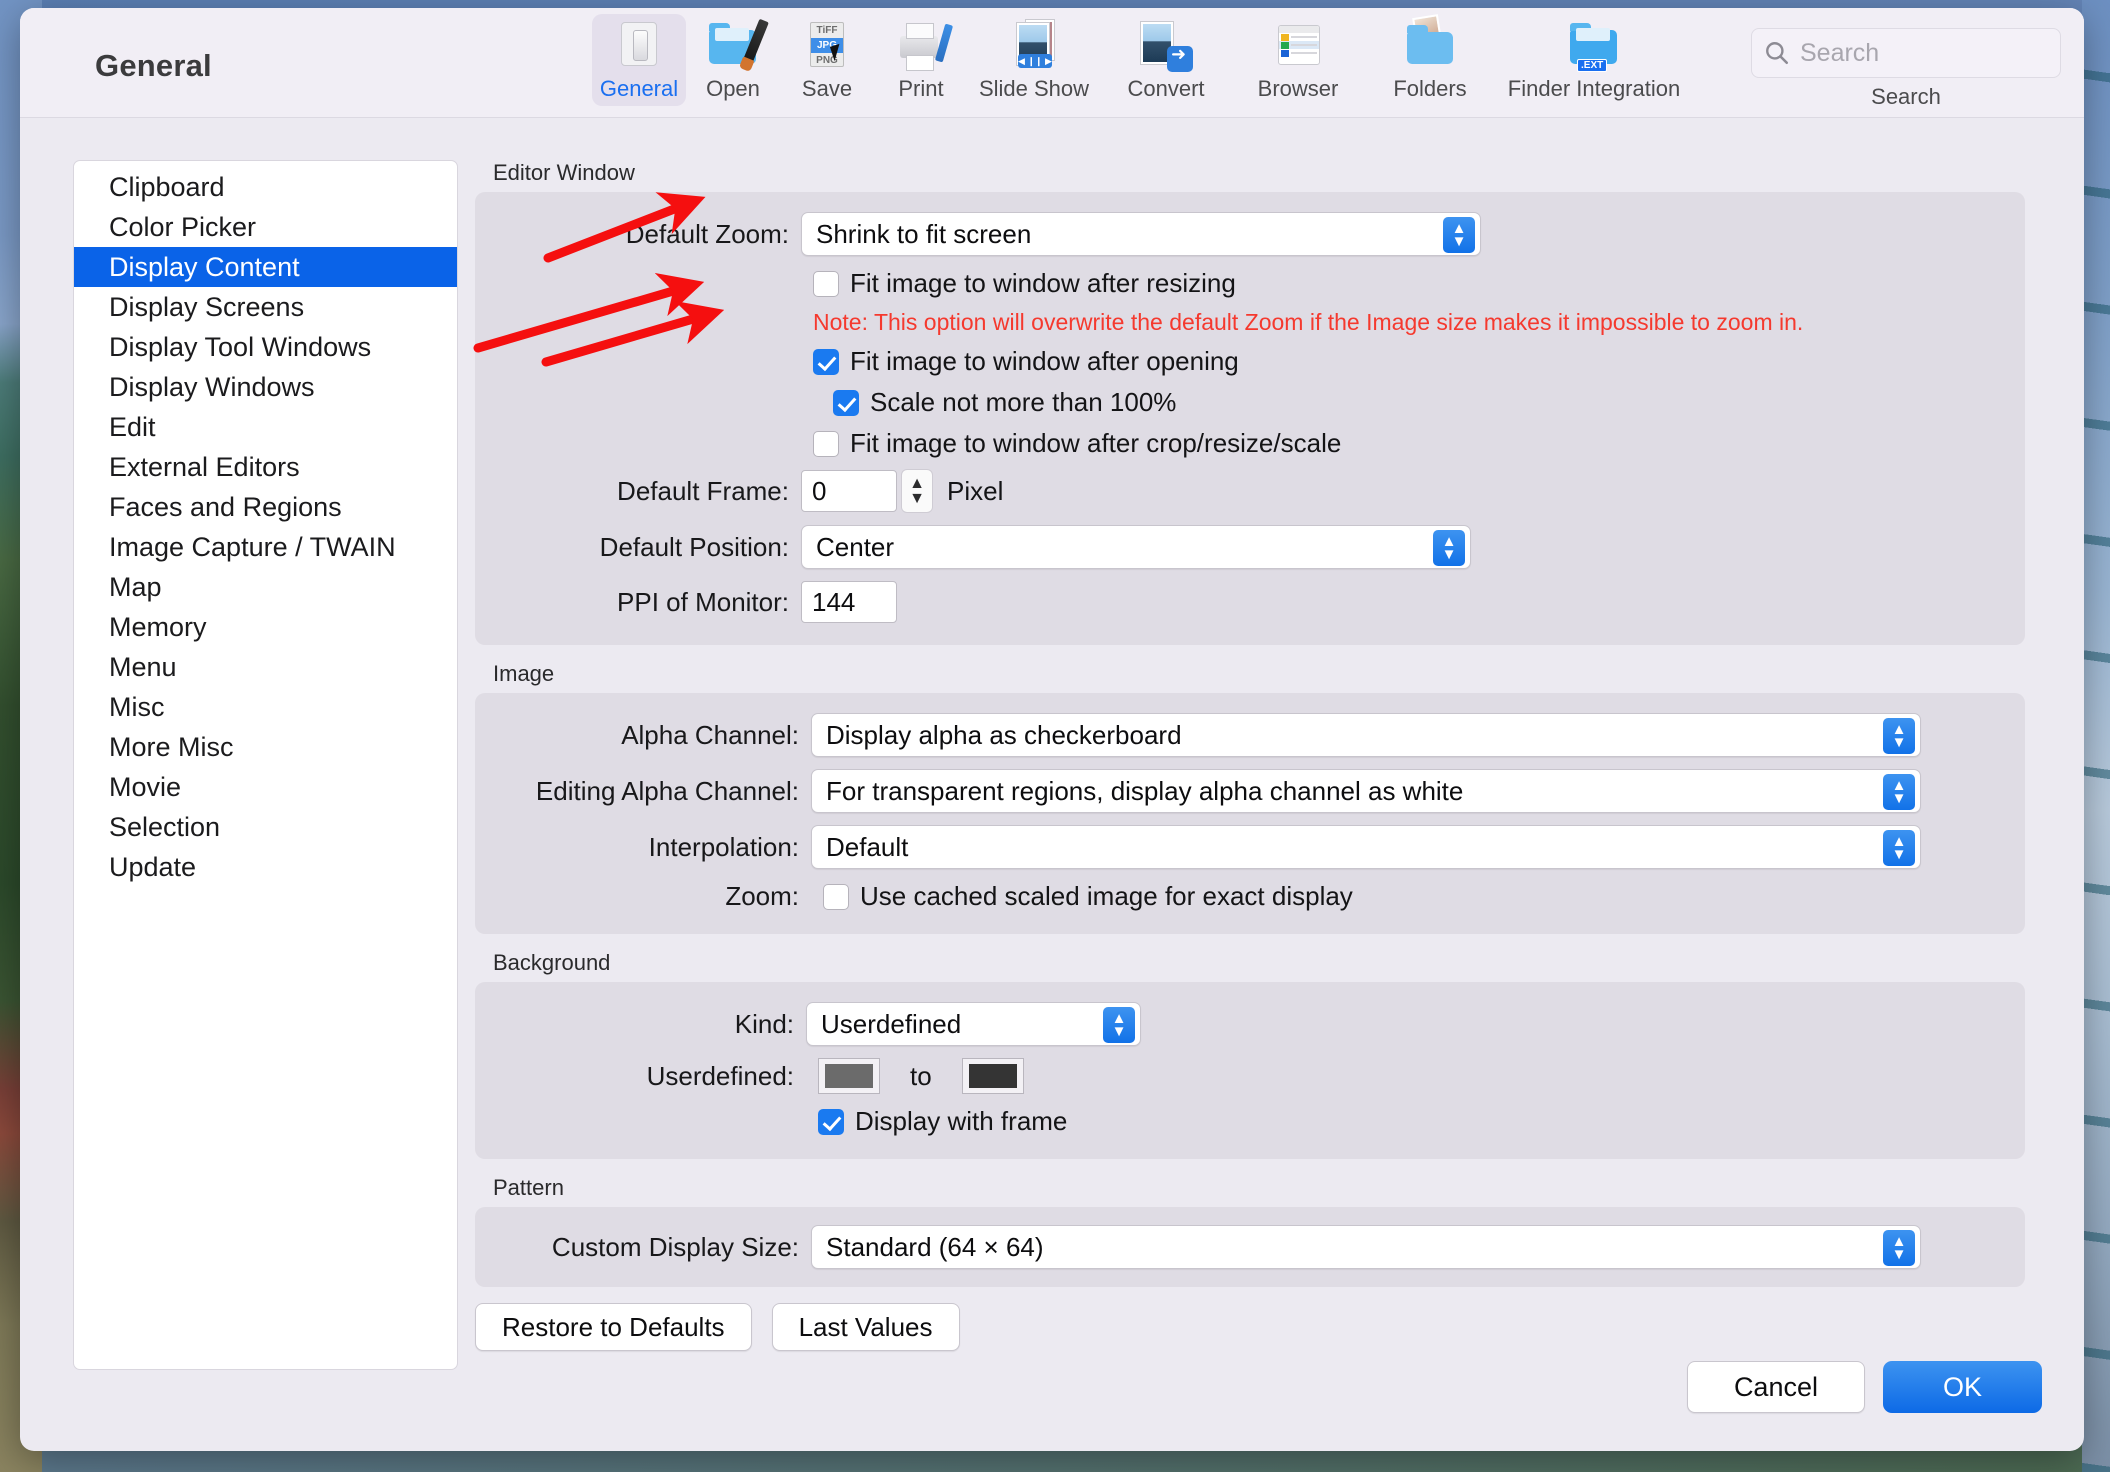 Image resolution: width=2110 pixels, height=1472 pixels. What do you see at coordinates (1906, 96) in the screenshot?
I see `search-caption: Search` at bounding box center [1906, 96].